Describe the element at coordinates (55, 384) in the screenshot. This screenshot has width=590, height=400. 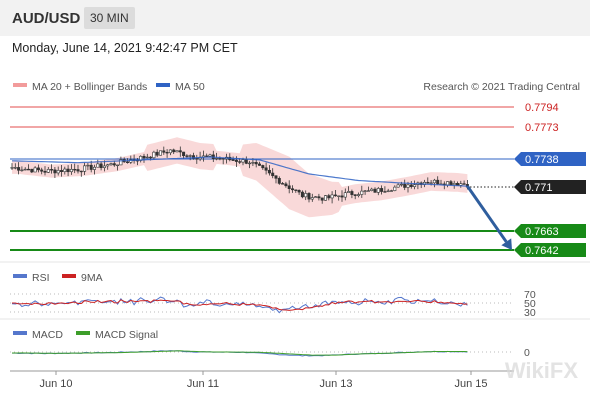
I see `x-tick-label: Jun 10` at that location.